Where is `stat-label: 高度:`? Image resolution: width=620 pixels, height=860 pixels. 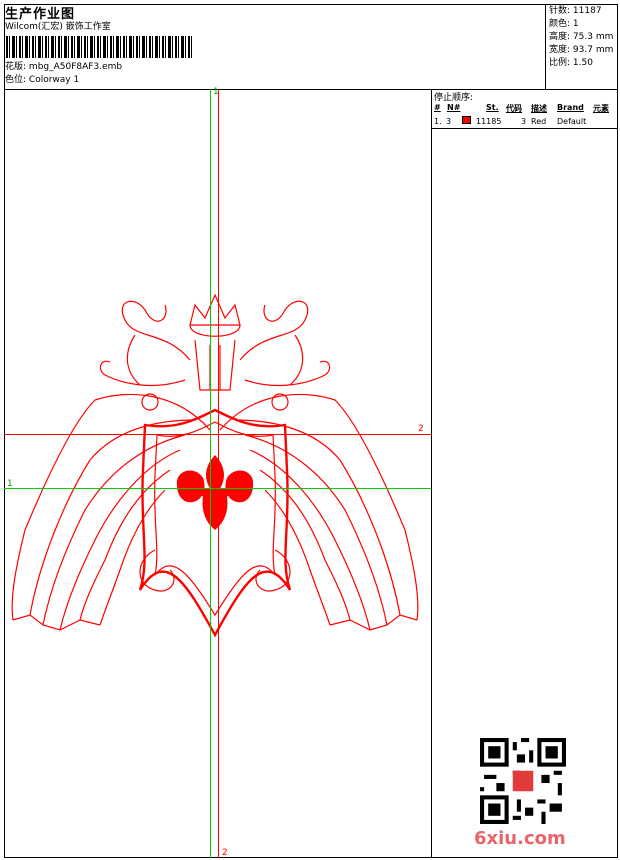 stat-label: 高度: is located at coordinates (560, 37).